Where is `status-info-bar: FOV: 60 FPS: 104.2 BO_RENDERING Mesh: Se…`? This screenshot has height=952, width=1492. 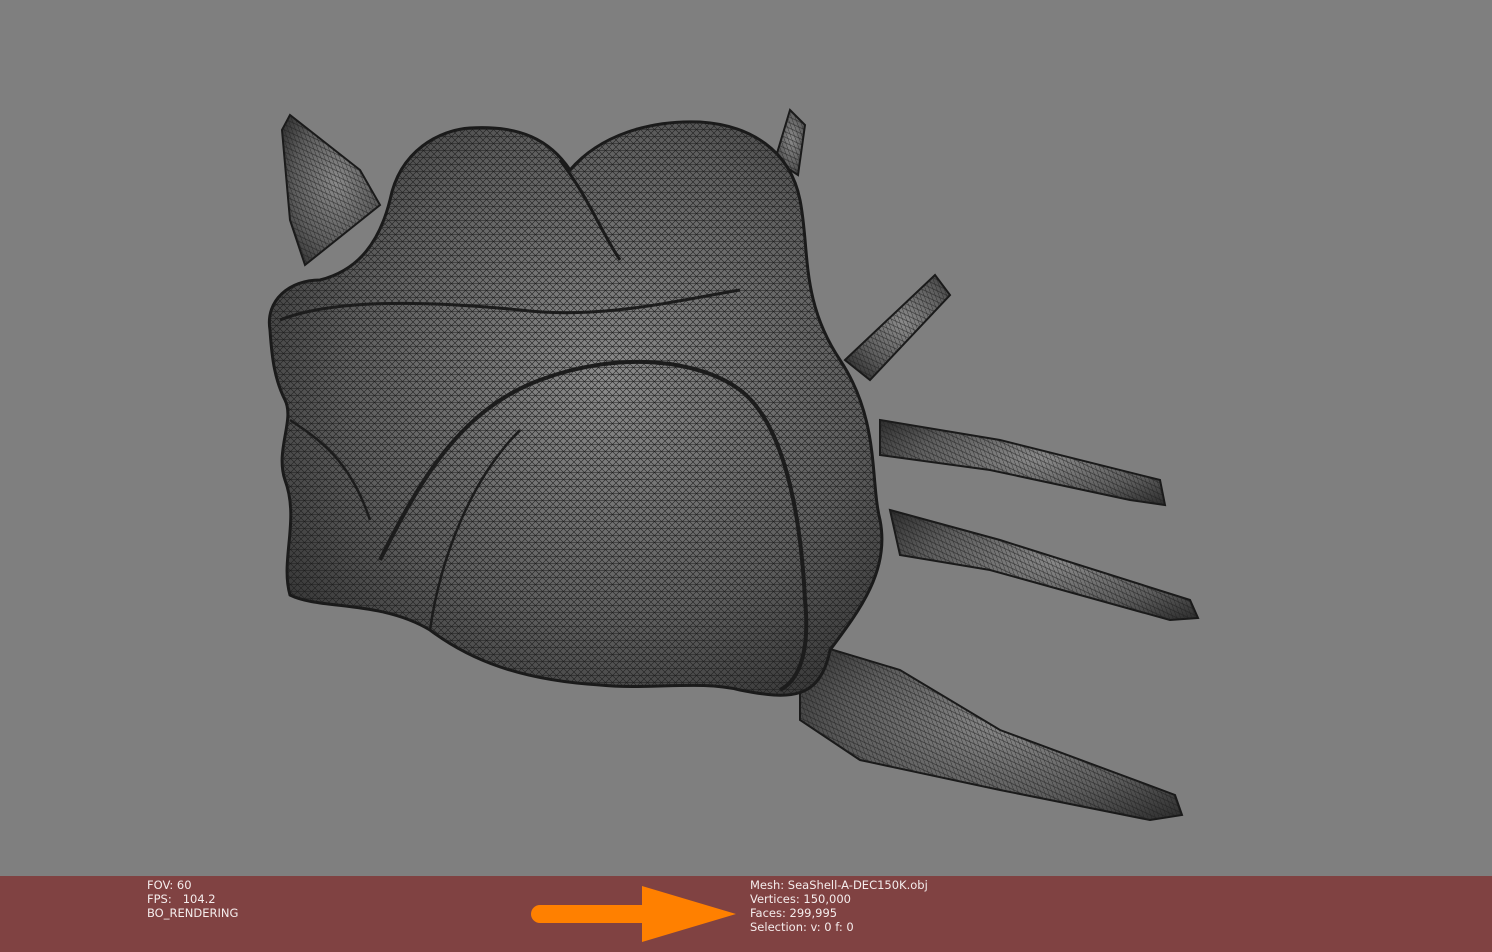
status-info-bar: FOV: 60 FPS: 104.2 BO_RENDERING Mesh: Se… is located at coordinates (746, 914).